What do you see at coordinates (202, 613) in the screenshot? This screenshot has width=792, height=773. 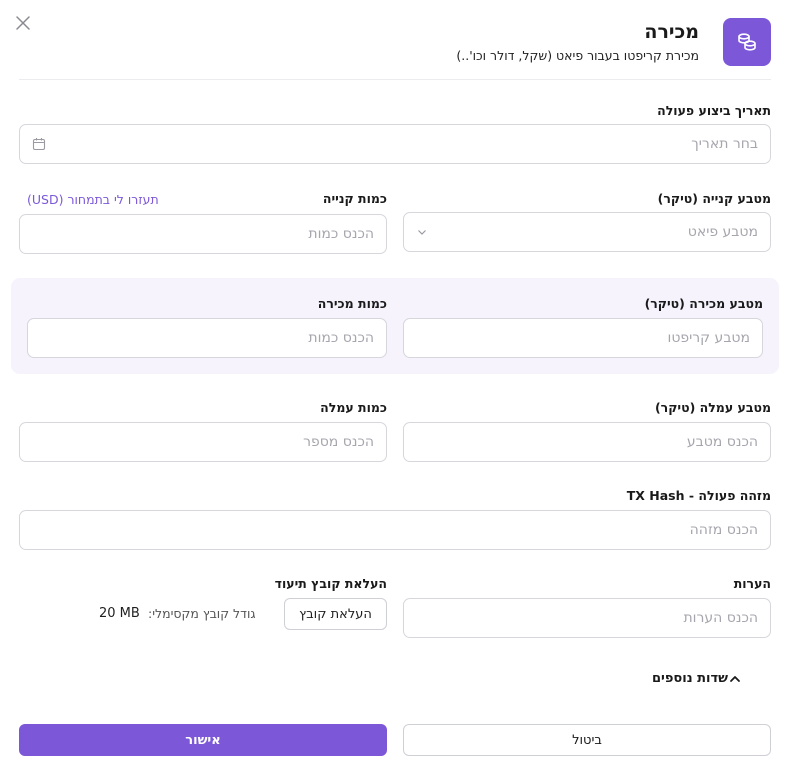 I see `upload-max-size-hint: גודל קובץ מקסימלי:` at bounding box center [202, 613].